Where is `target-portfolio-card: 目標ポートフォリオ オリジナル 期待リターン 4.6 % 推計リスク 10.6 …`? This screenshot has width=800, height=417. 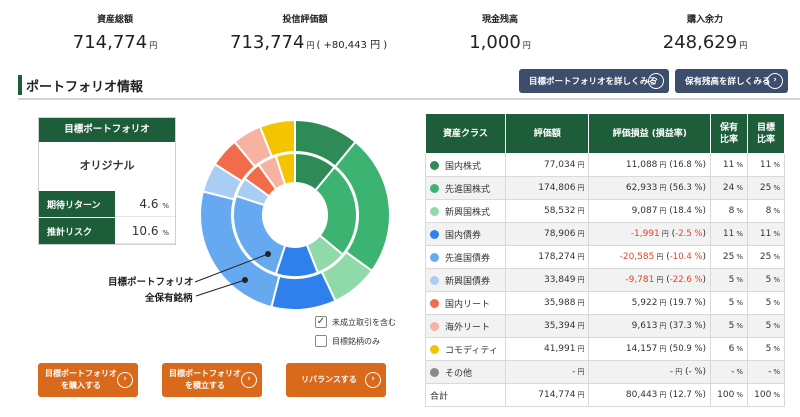 target-portfolio-card: 目標ポートフォリオ オリジナル 期待リターン 4.6 % 推計リスク 10.6 … is located at coordinates (107, 181).